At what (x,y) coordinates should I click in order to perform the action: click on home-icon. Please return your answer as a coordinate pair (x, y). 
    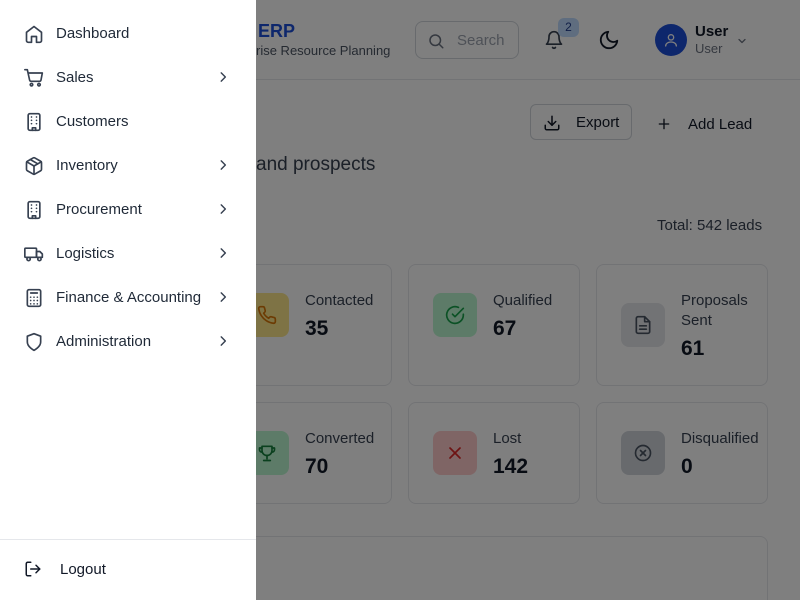
    Looking at the image, I should click on (34, 36).